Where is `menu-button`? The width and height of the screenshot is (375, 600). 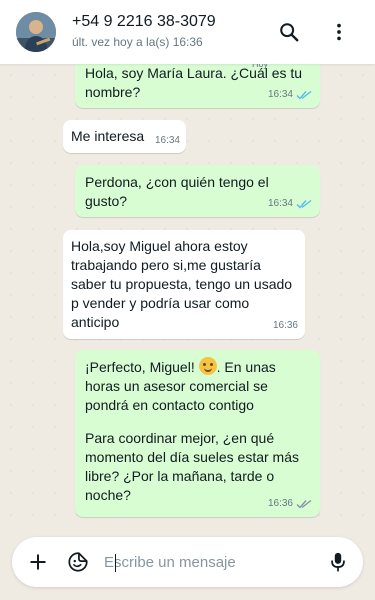
menu-button is located at coordinates (339, 32).